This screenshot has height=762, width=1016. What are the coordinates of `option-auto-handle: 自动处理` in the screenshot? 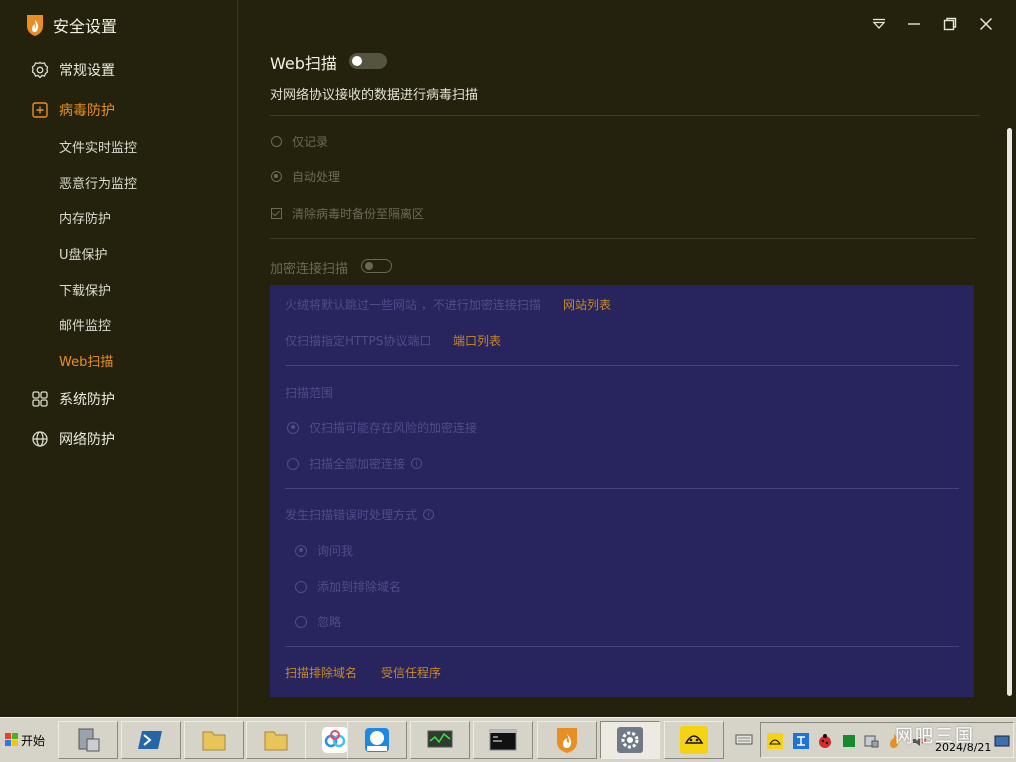 It's located at (305, 176).